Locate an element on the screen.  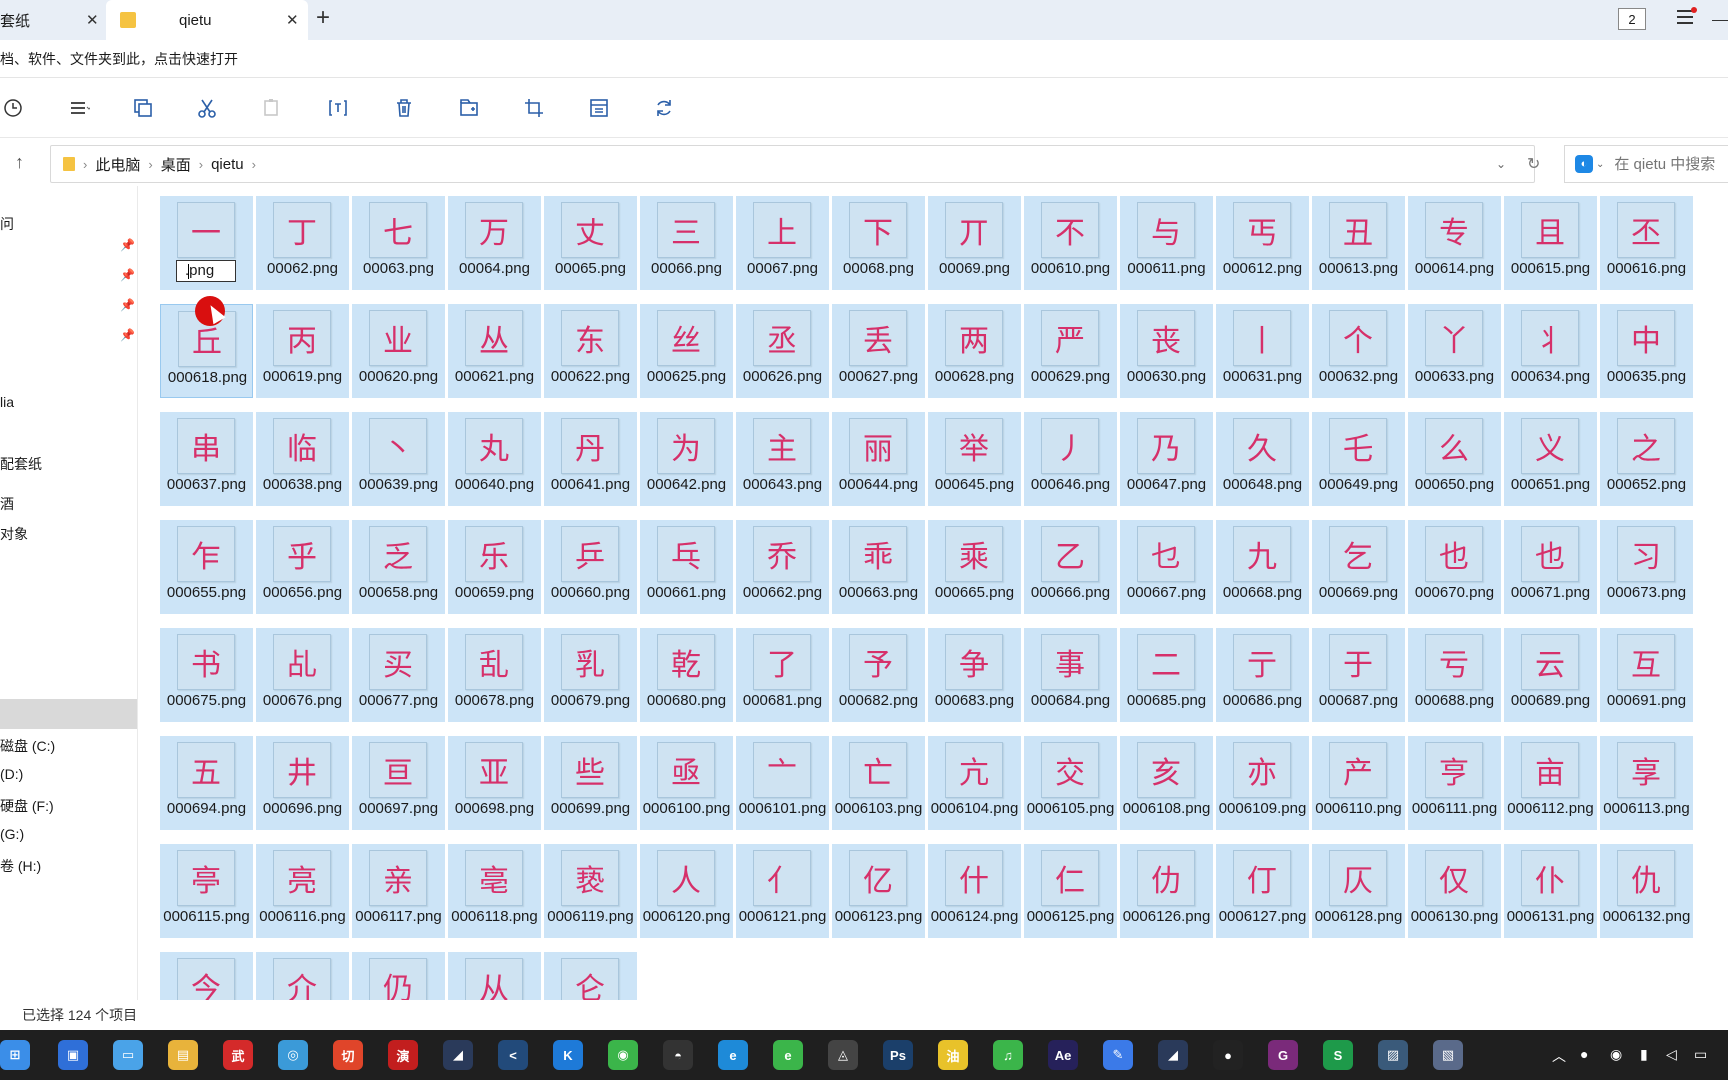
file-item: 什 0006124.png is located at coordinates (974, 891).